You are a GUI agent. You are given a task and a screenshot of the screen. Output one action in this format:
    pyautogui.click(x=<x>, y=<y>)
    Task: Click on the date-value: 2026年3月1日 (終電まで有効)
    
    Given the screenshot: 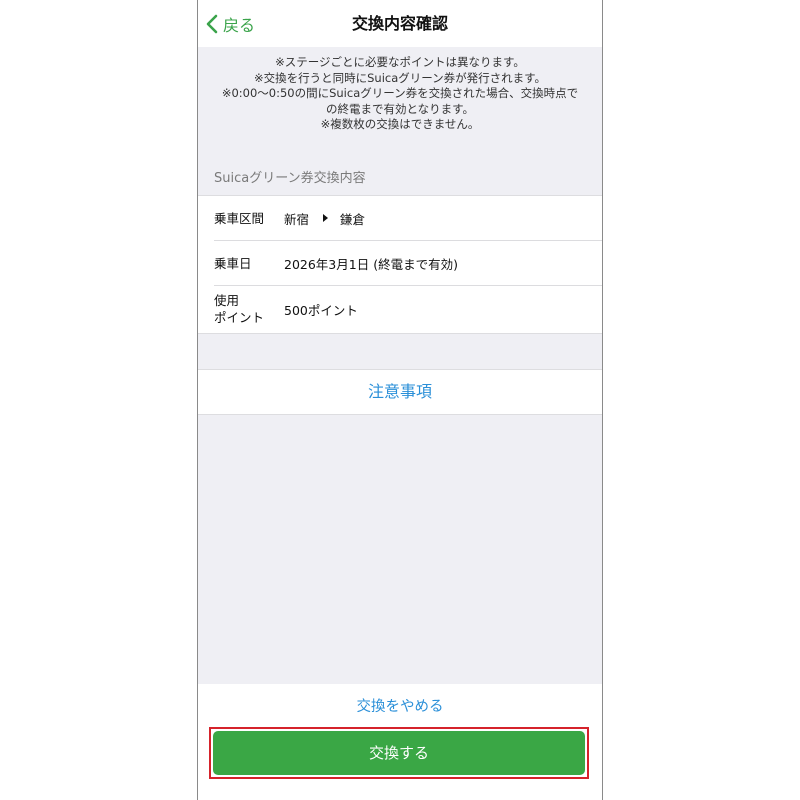 What is the action you would take?
    pyautogui.click(x=371, y=264)
    